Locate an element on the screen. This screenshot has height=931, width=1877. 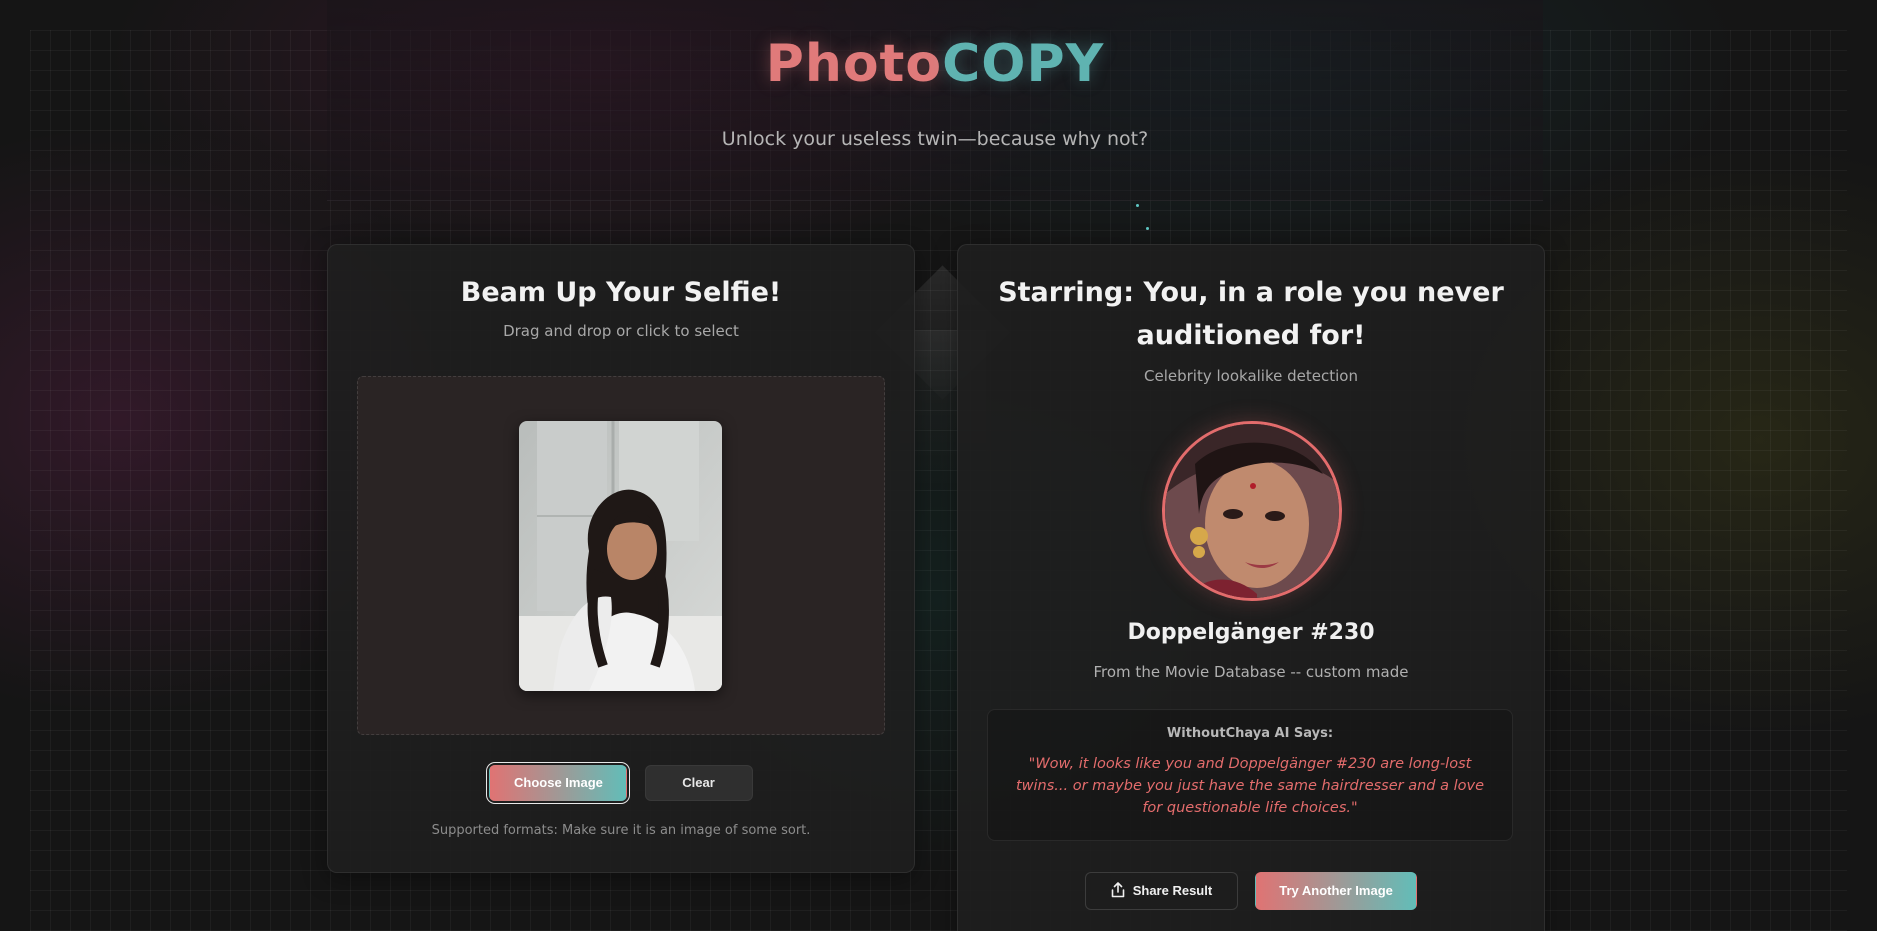
clear-button: Clear is located at coordinates (698, 783).